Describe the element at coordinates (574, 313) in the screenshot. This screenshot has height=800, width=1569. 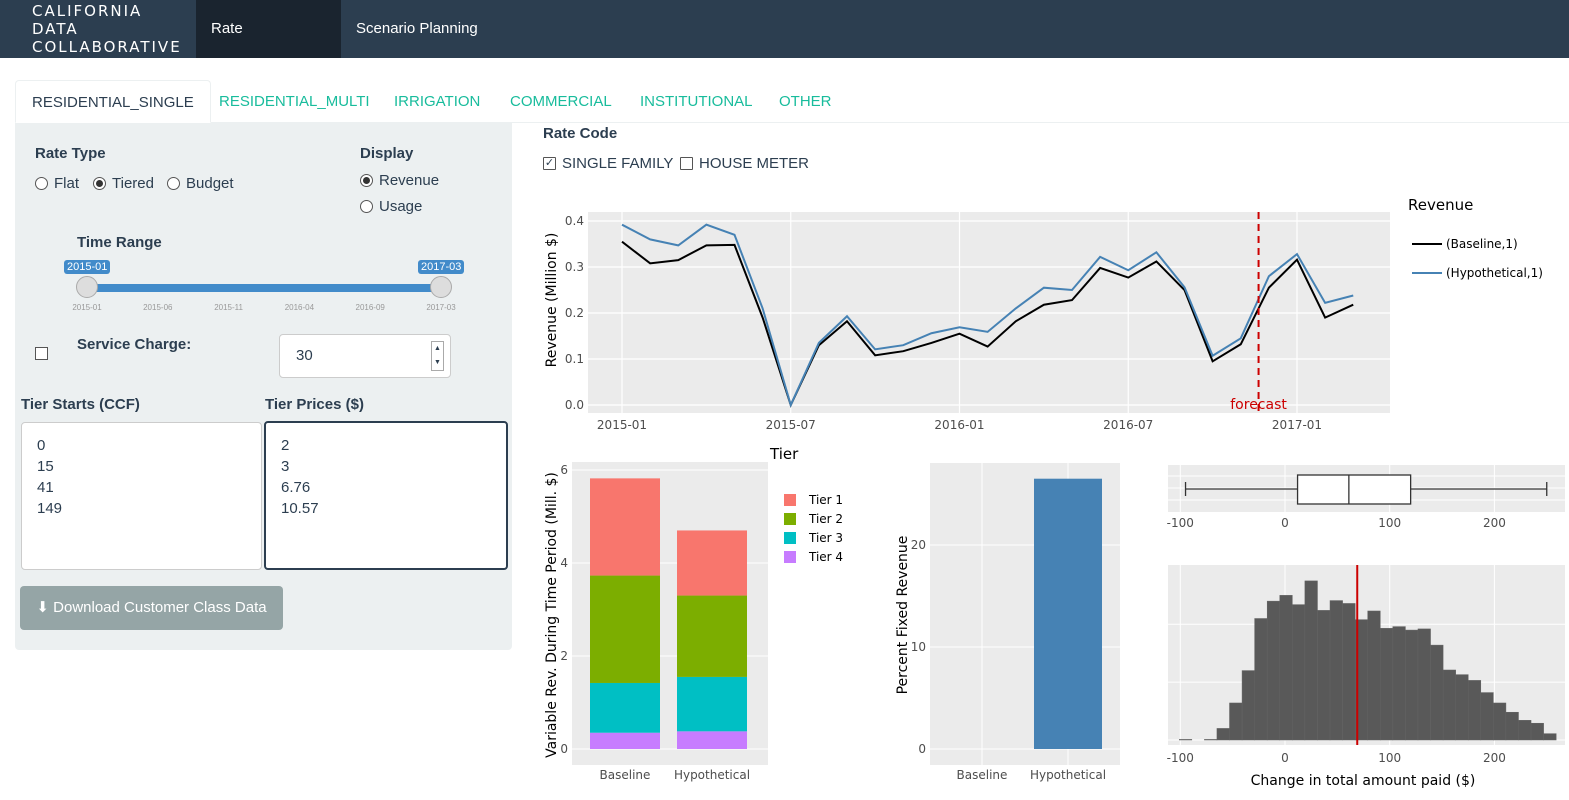
I see `y-tick-label: 0.2` at that location.